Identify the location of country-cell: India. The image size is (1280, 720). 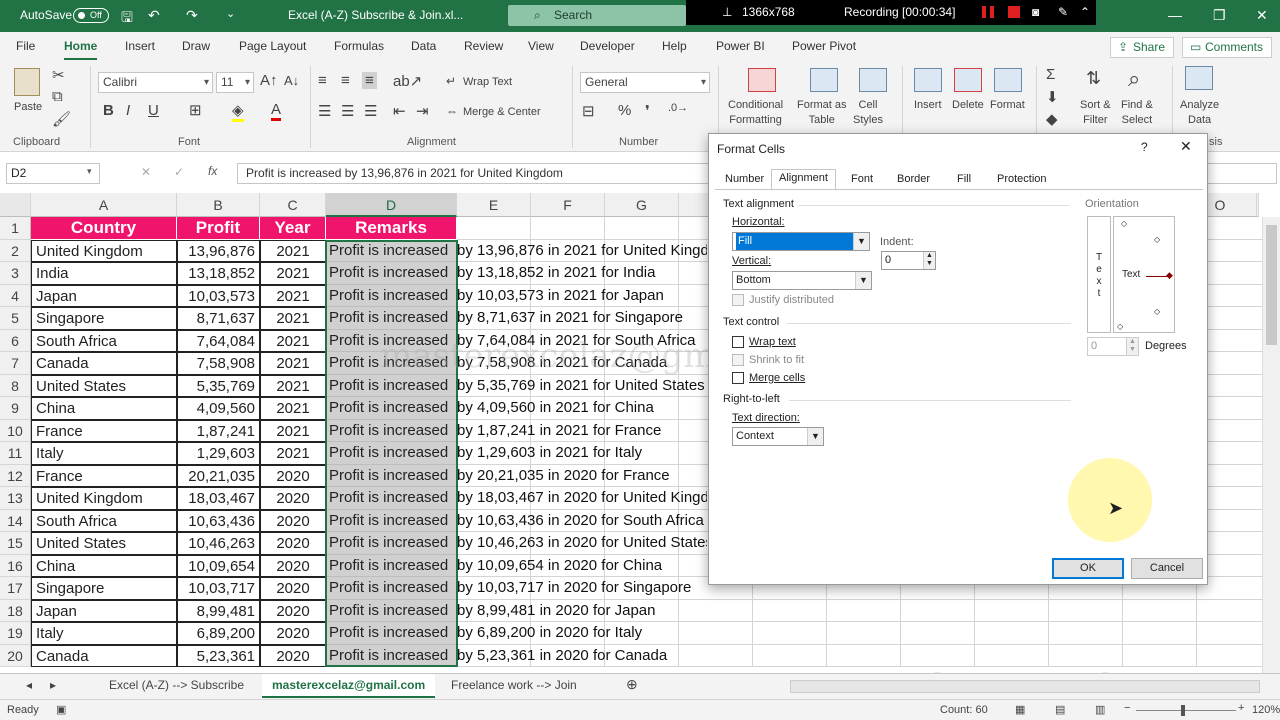
(104, 273).